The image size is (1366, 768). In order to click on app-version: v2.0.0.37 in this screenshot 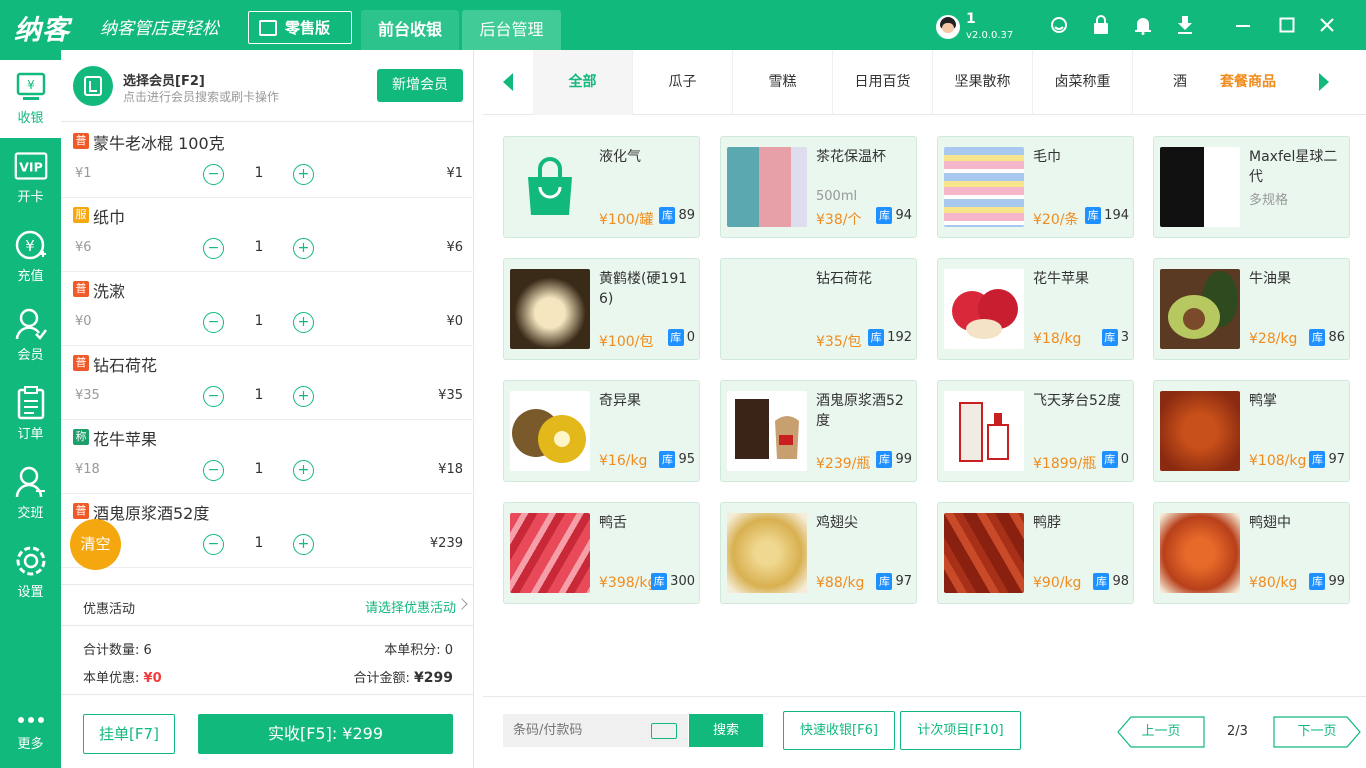, I will do `click(990, 35)`.